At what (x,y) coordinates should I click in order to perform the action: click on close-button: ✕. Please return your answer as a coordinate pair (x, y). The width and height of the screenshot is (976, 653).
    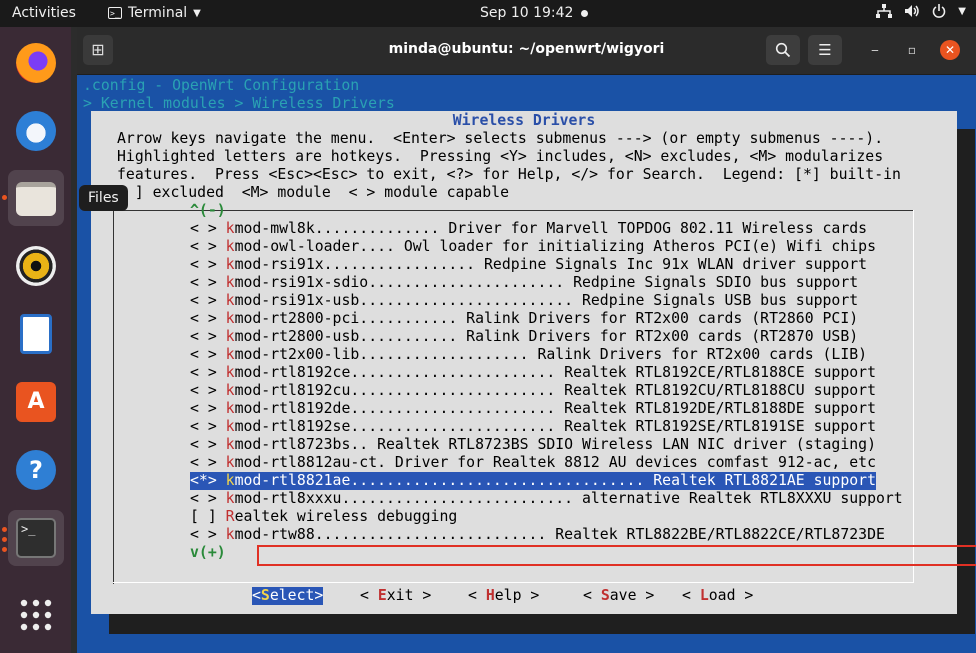
    Looking at the image, I should click on (950, 50).